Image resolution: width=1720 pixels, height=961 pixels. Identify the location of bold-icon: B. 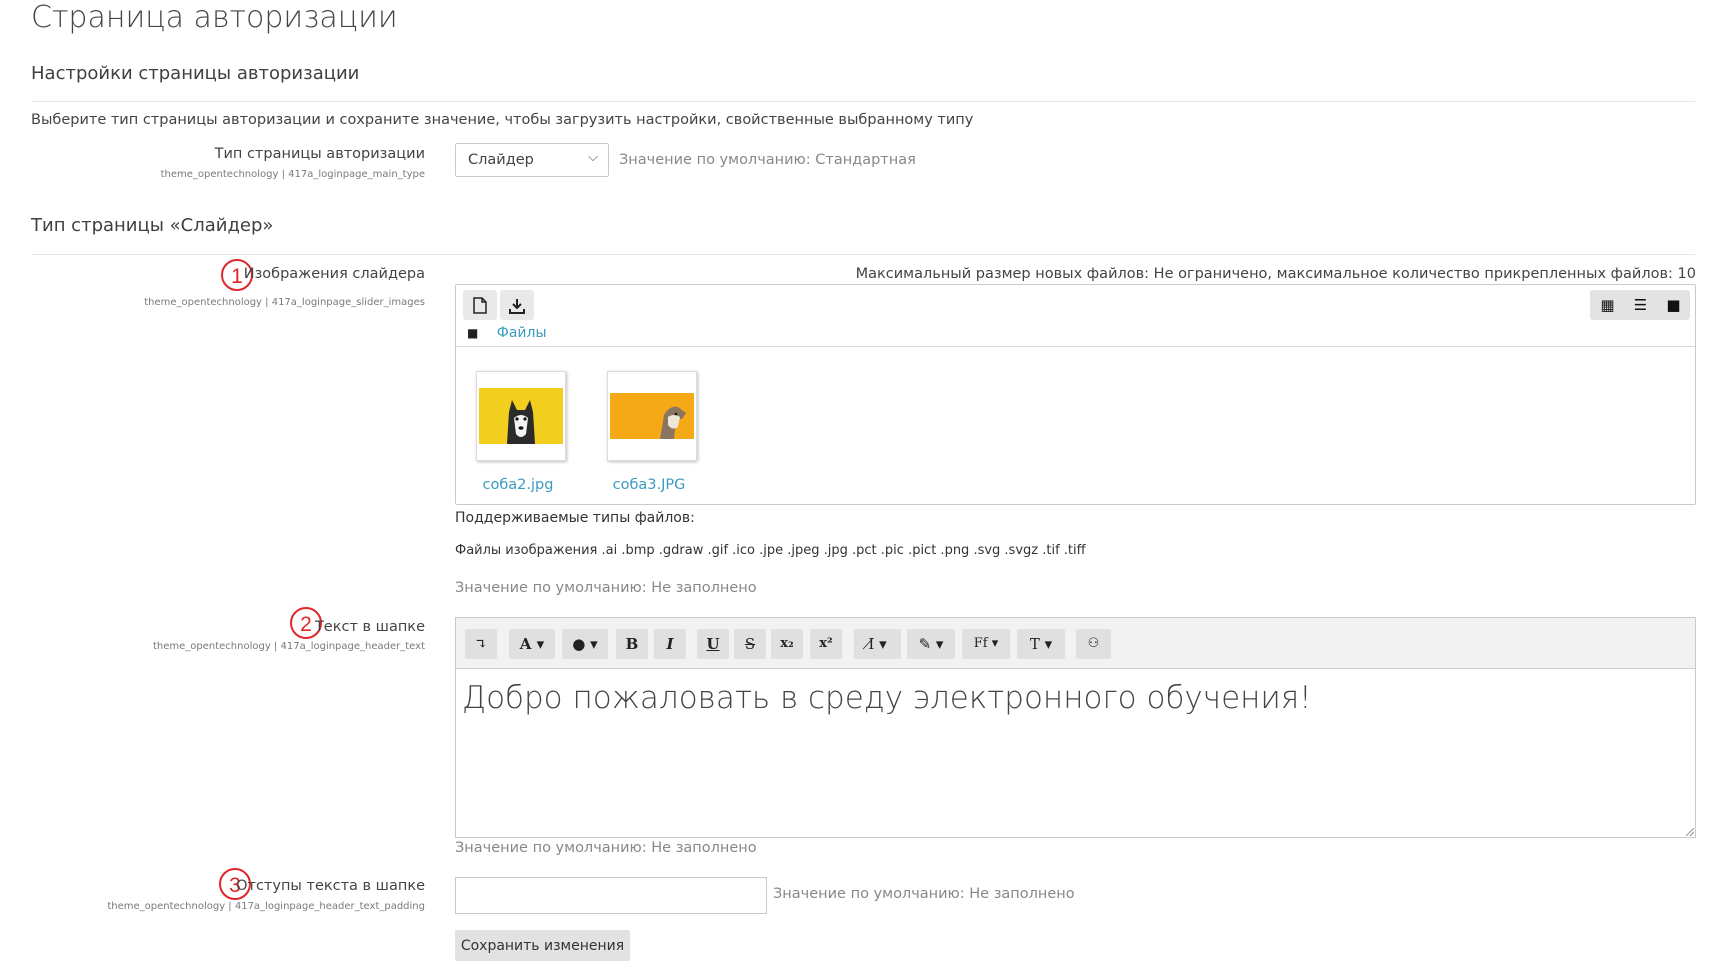
(632, 644).